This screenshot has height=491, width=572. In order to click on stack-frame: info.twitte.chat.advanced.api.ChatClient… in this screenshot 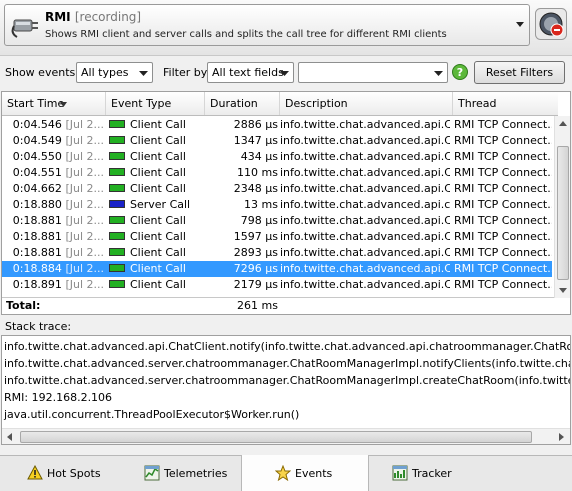, I will do `click(287, 347)`.